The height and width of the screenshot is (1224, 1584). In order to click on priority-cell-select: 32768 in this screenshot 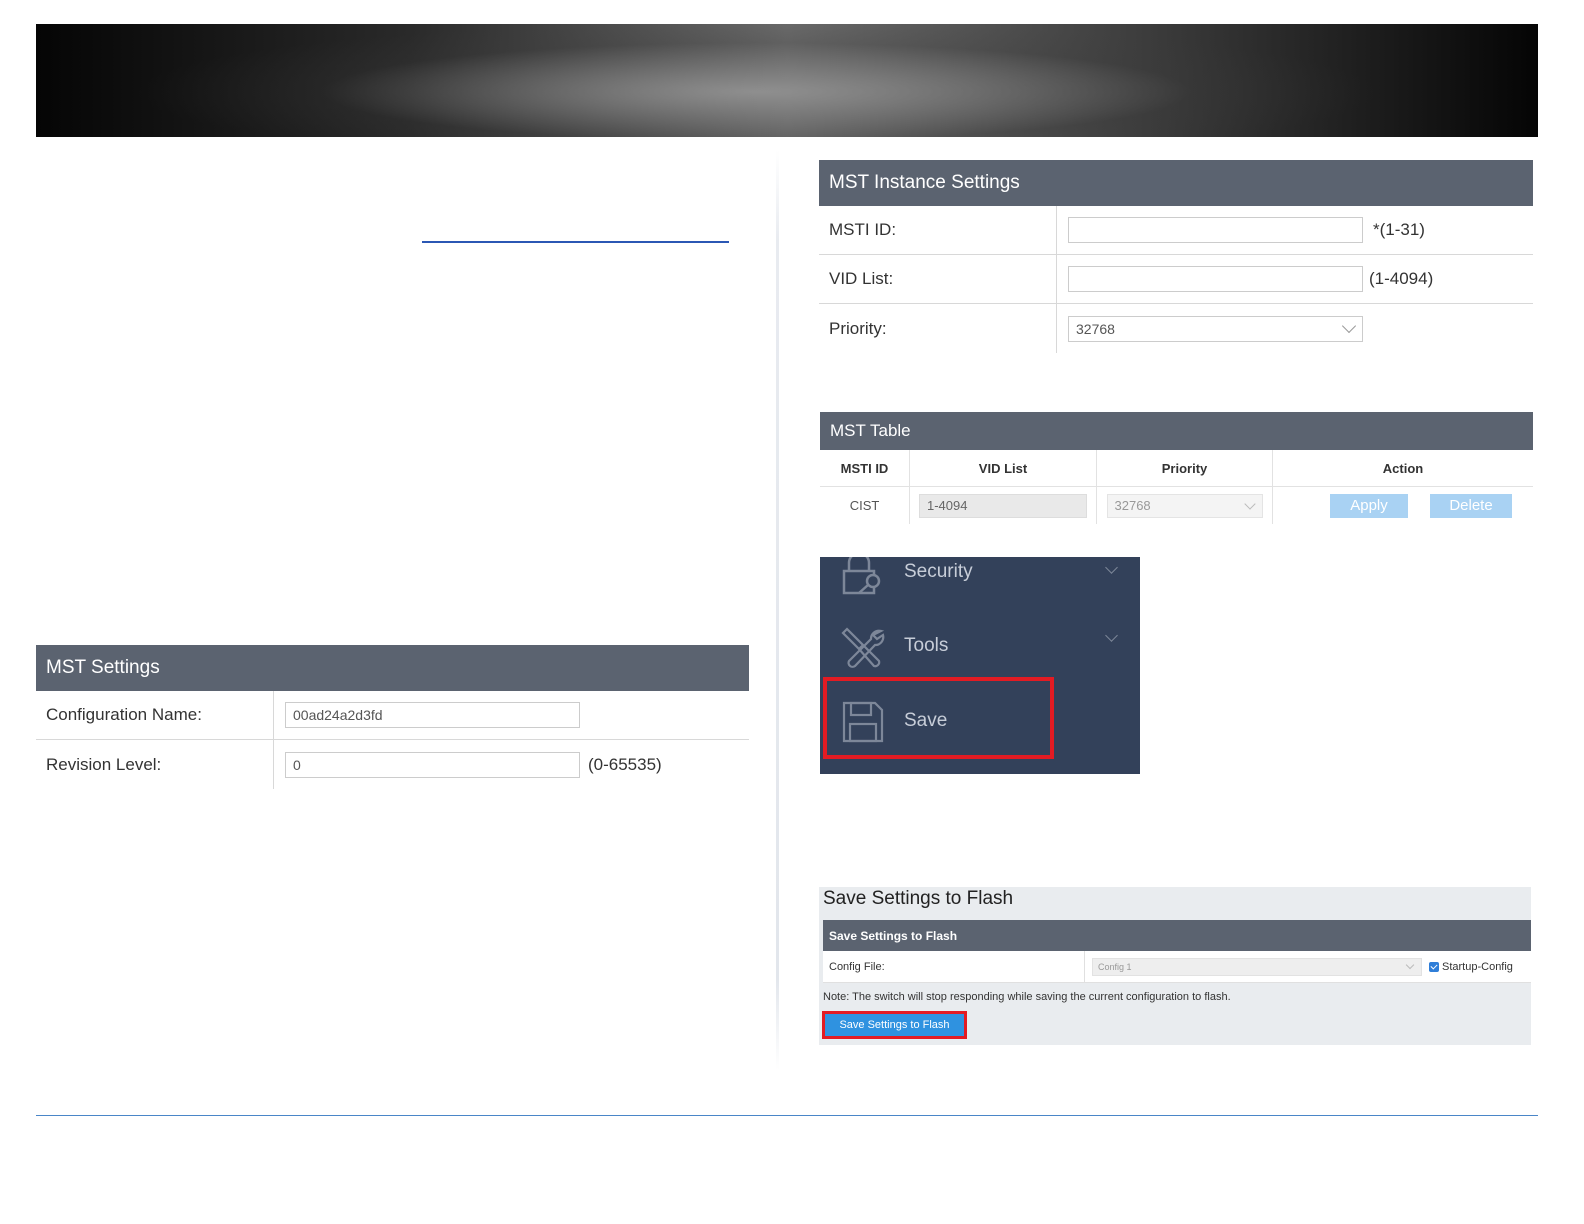, I will do `click(1184, 505)`.